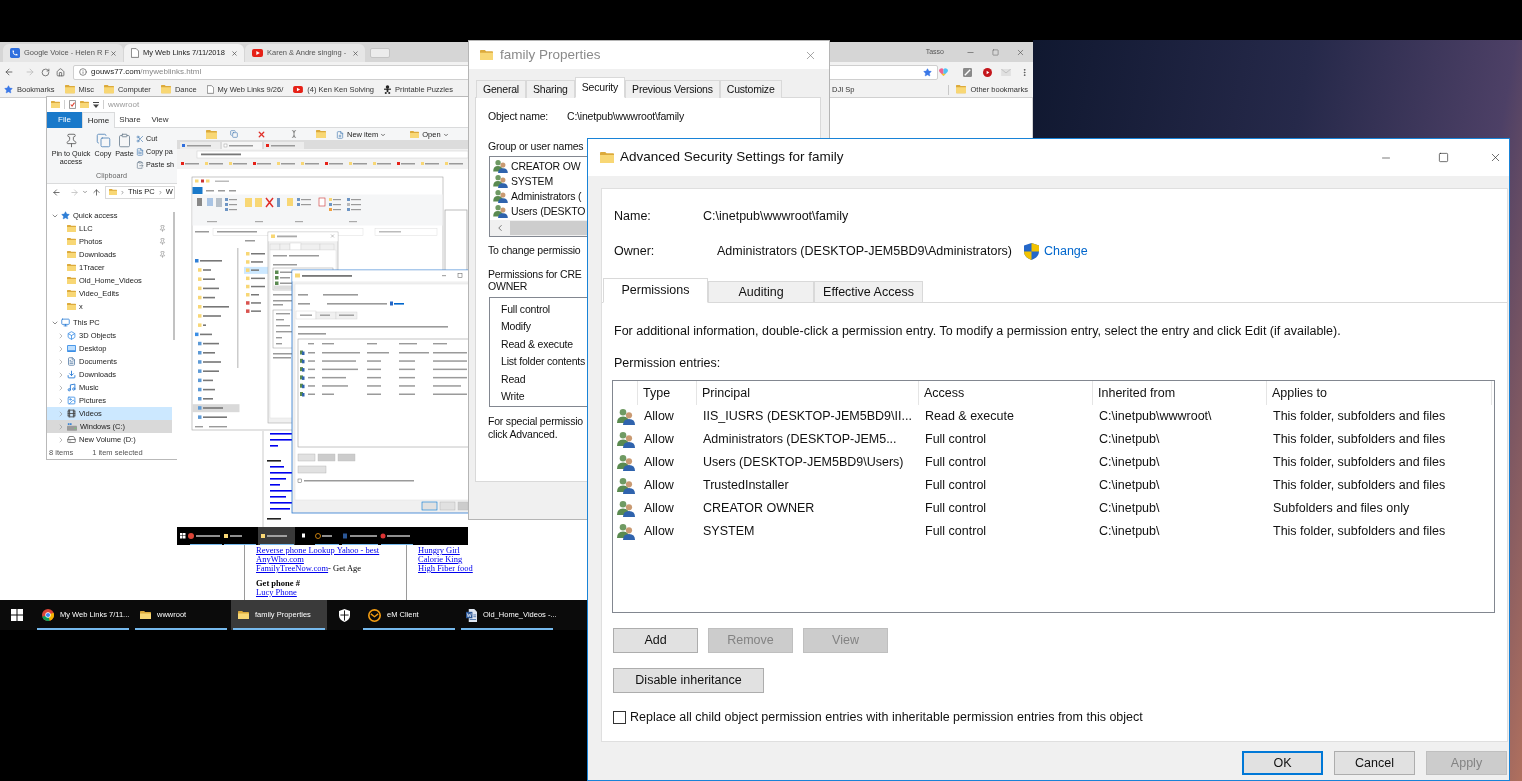 Image resolution: width=1522 pixels, height=781 pixels. I want to click on phone-icon, so click(15, 53).